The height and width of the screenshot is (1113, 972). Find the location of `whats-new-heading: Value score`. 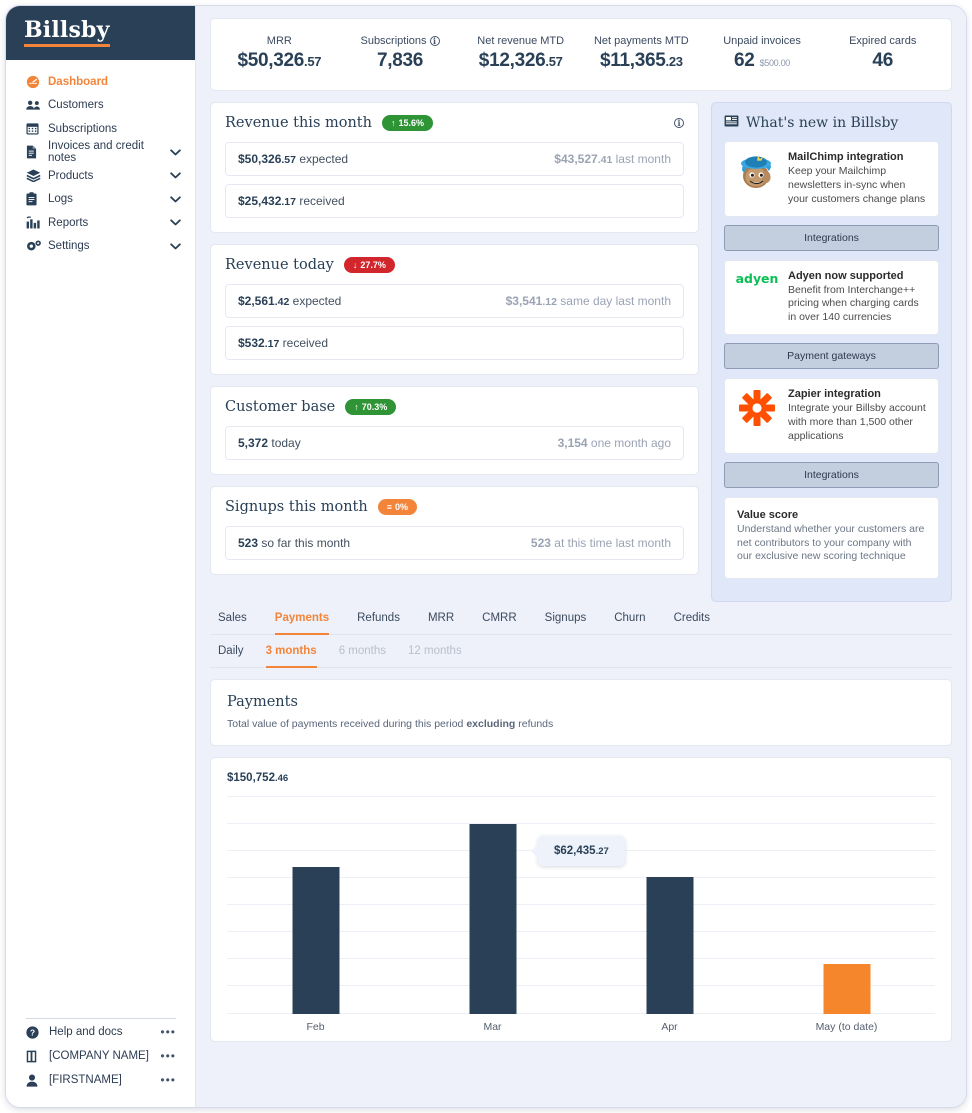

whats-new-heading: Value score is located at coordinates (768, 514).